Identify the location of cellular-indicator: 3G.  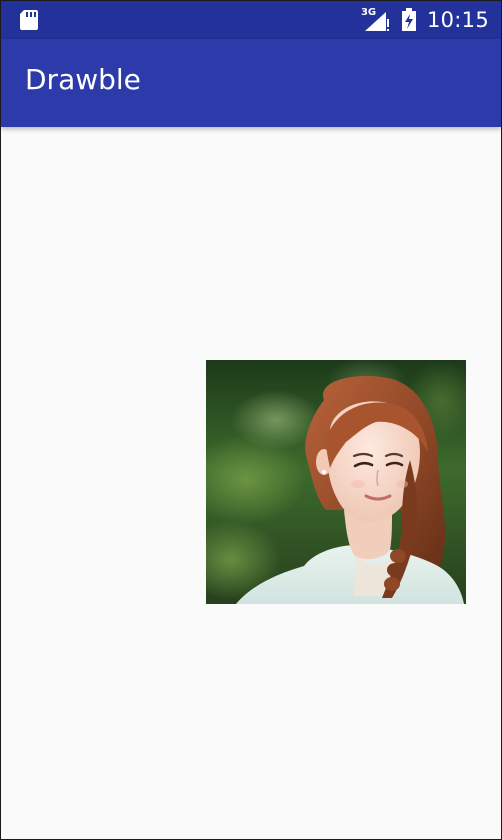
(376, 20).